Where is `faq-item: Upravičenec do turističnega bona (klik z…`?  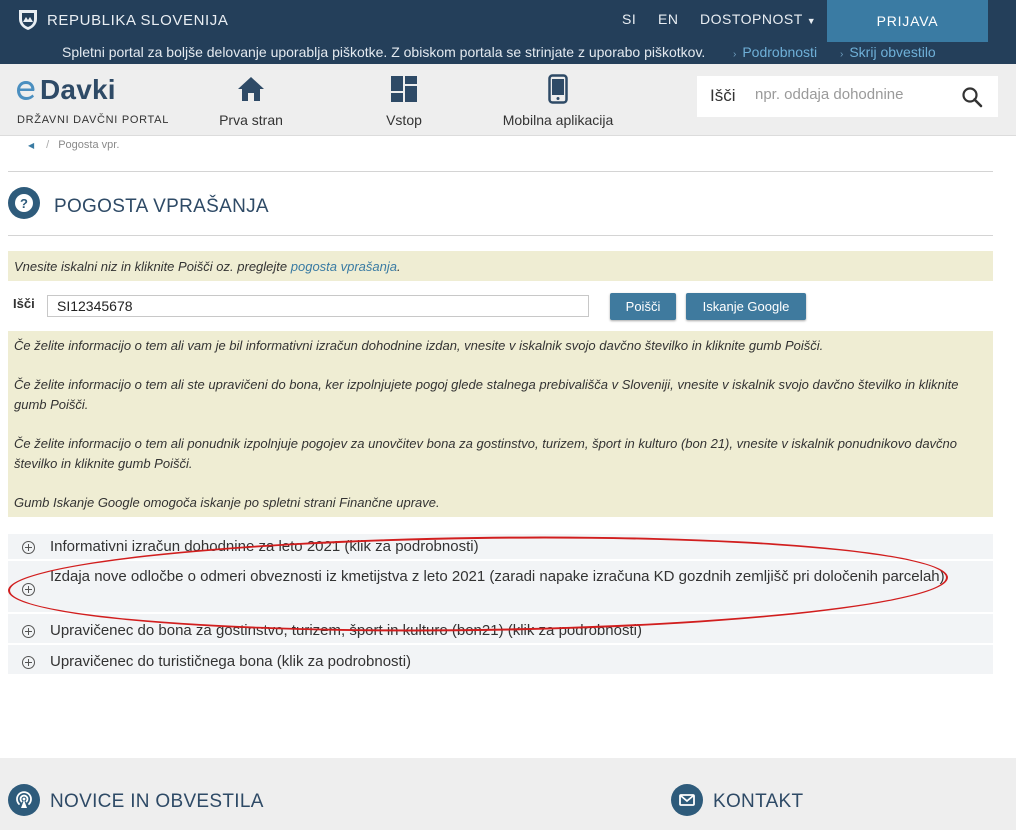
faq-item: Upravičenec do turističnega bona (klik z… is located at coordinates (500, 660).